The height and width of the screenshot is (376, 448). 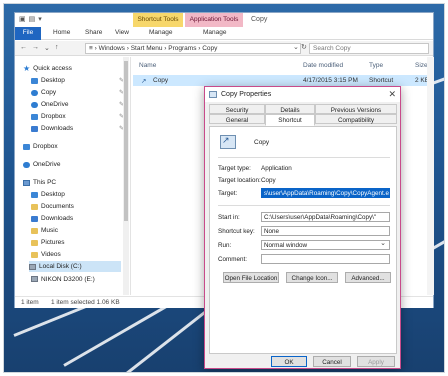 What do you see at coordinates (421, 65) in the screenshot?
I see `column-size: Size` at bounding box center [421, 65].